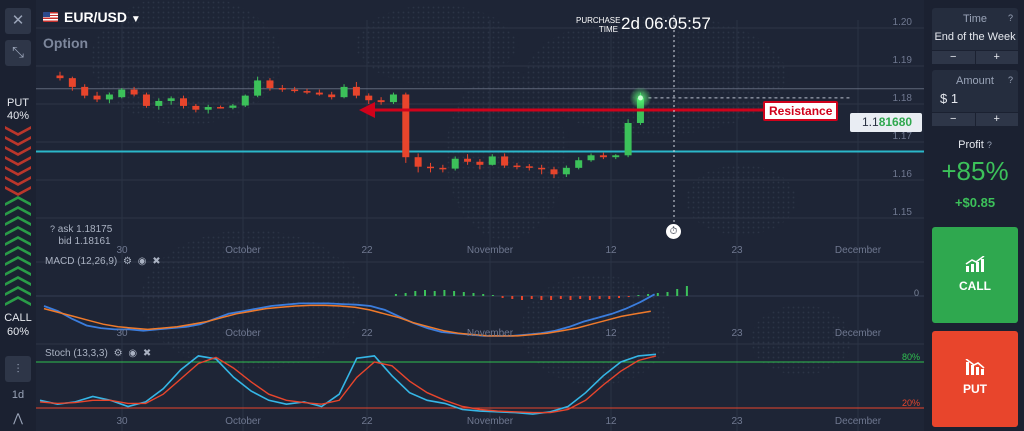 The image size is (1024, 431). I want to click on purchase-time-label-line2: TIME, so click(608, 29).